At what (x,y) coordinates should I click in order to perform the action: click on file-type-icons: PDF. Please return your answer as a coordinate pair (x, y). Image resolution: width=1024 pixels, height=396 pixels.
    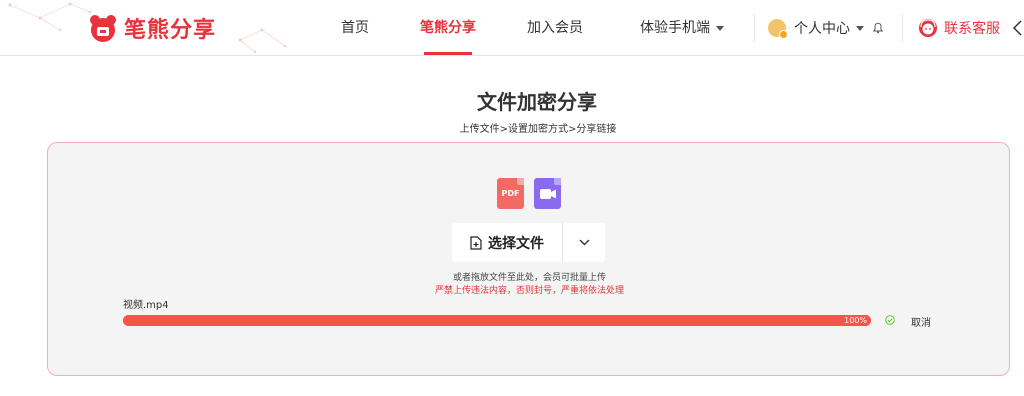
    Looking at the image, I should click on (529, 193).